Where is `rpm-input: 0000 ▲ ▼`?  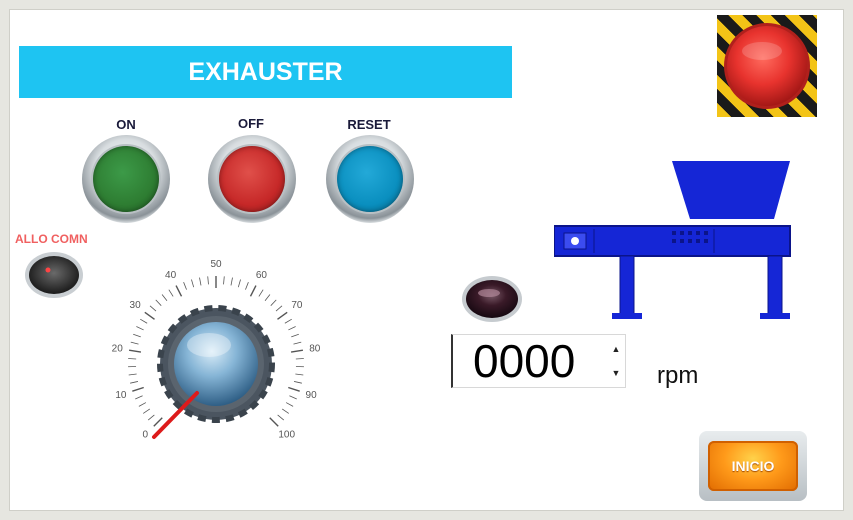 rpm-input: 0000 ▲ ▼ is located at coordinates (538, 361).